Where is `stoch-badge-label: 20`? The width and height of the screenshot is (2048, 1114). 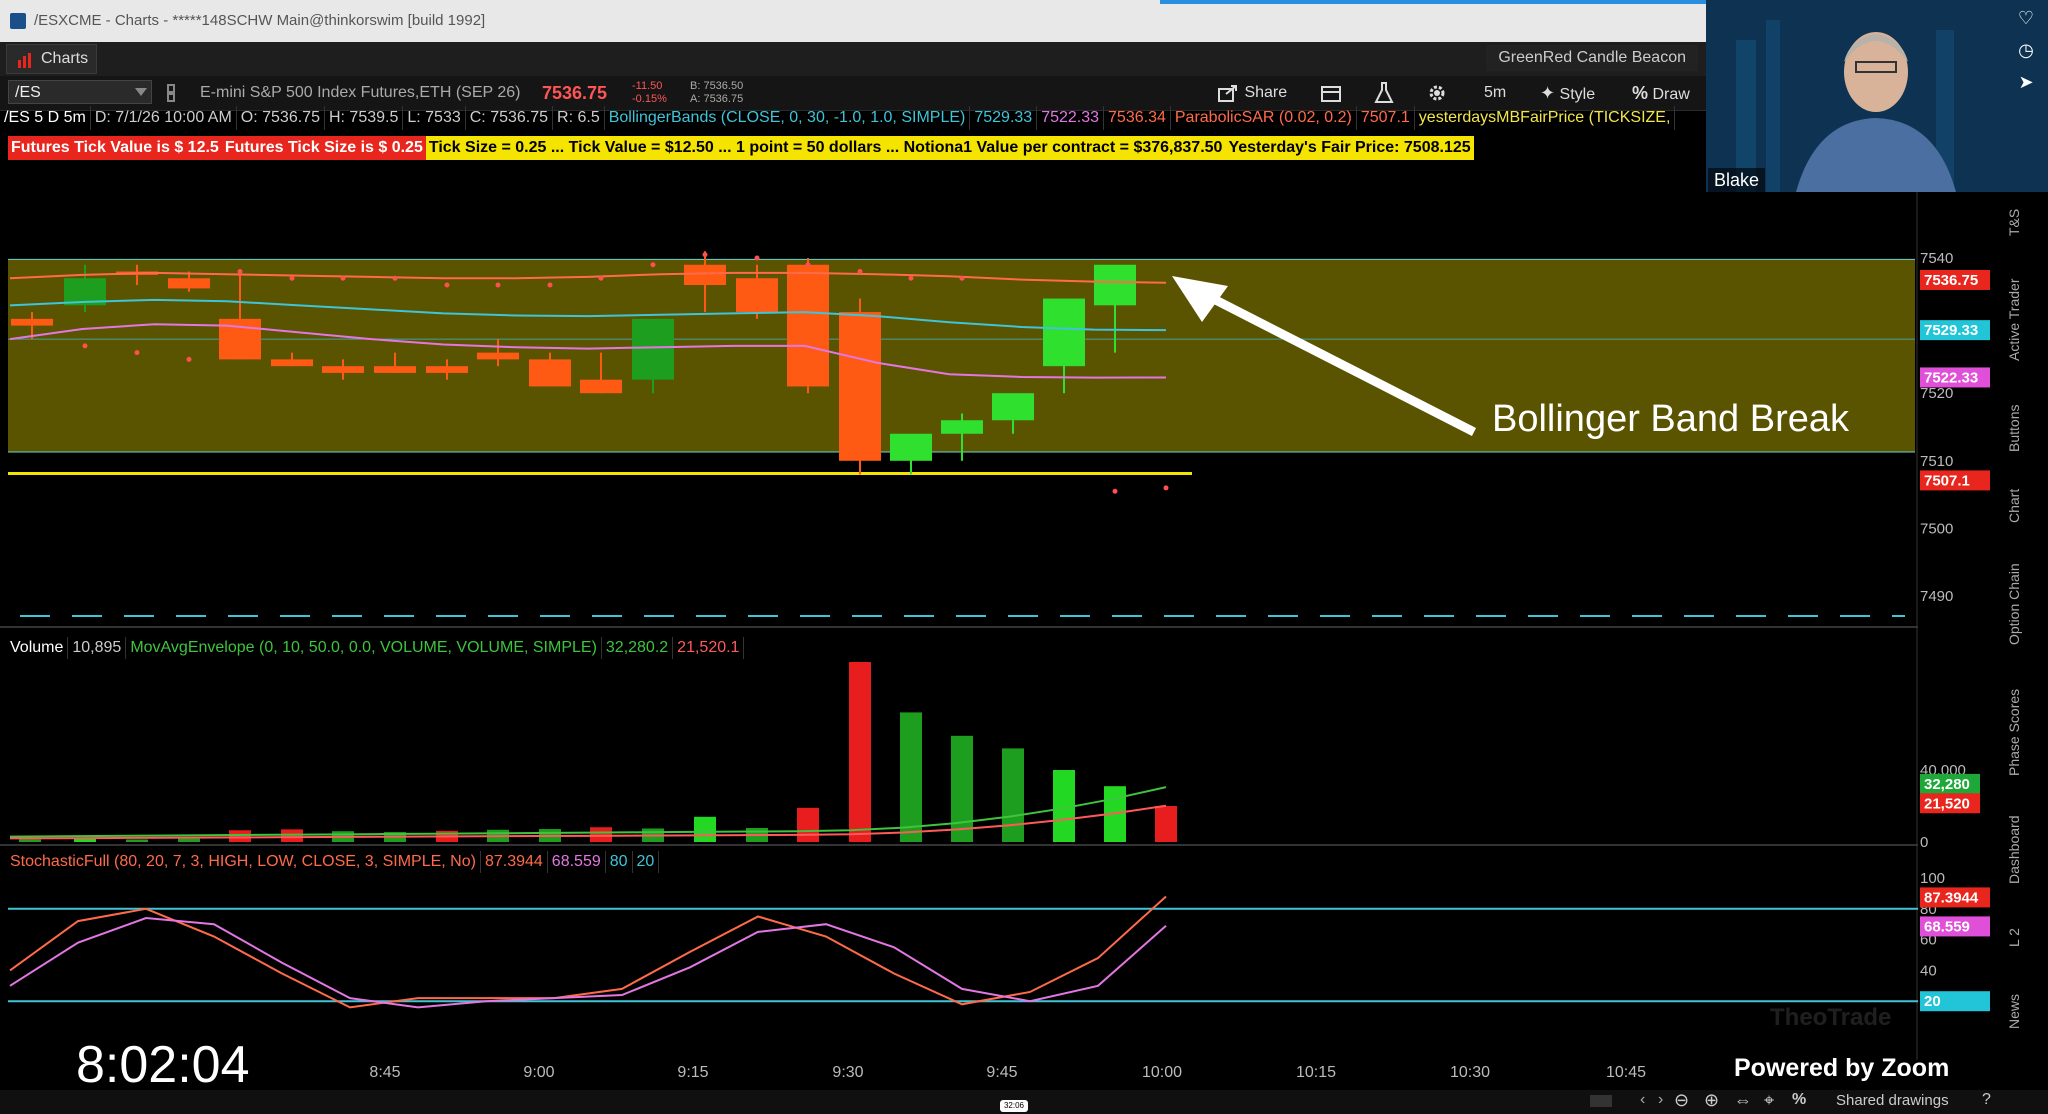
stoch-badge-label: 20 is located at coordinates (1932, 1001).